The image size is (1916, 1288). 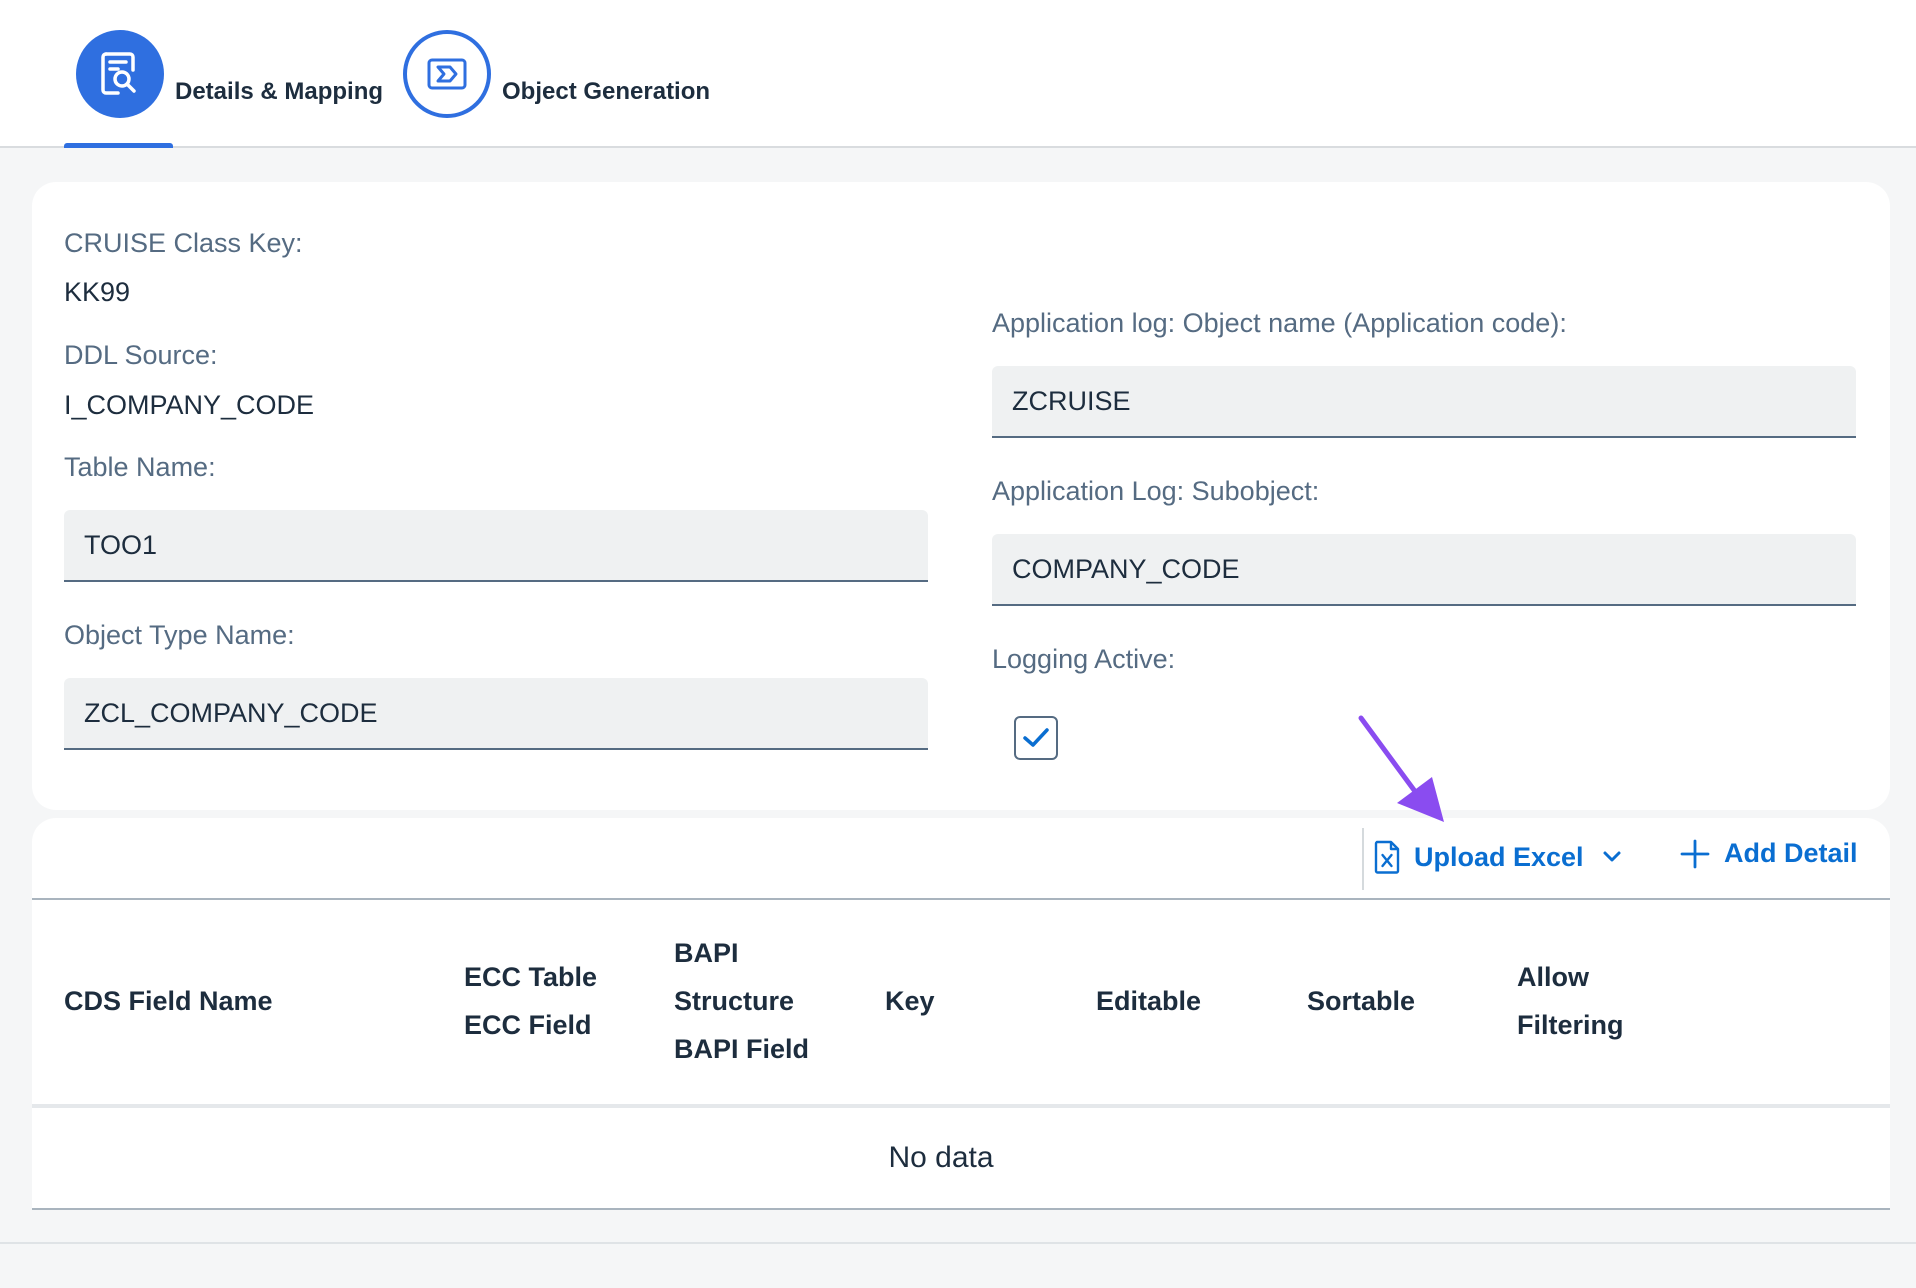 I want to click on ddl-source-label: DDL Source:, so click(x=141, y=355).